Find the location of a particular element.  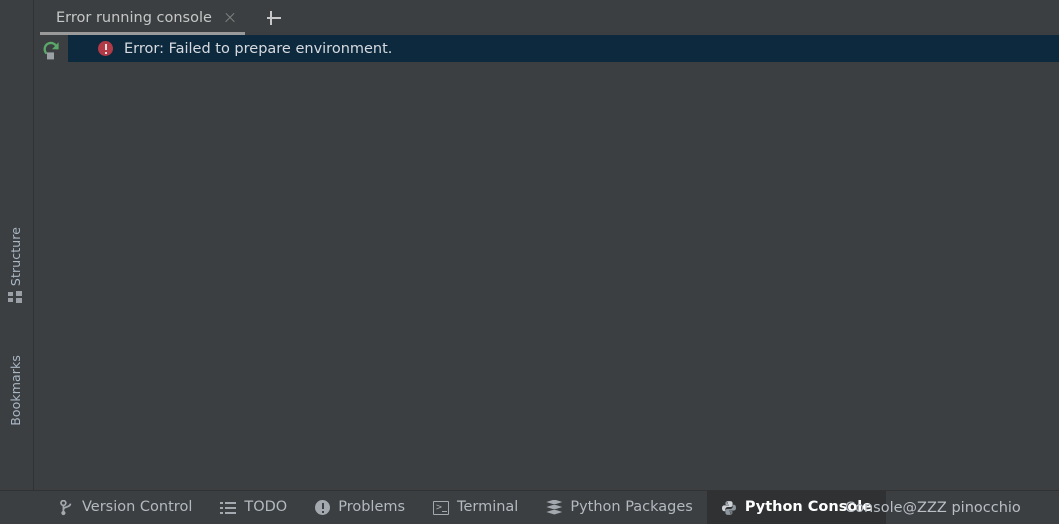

rerun-icon is located at coordinates (51, 50).